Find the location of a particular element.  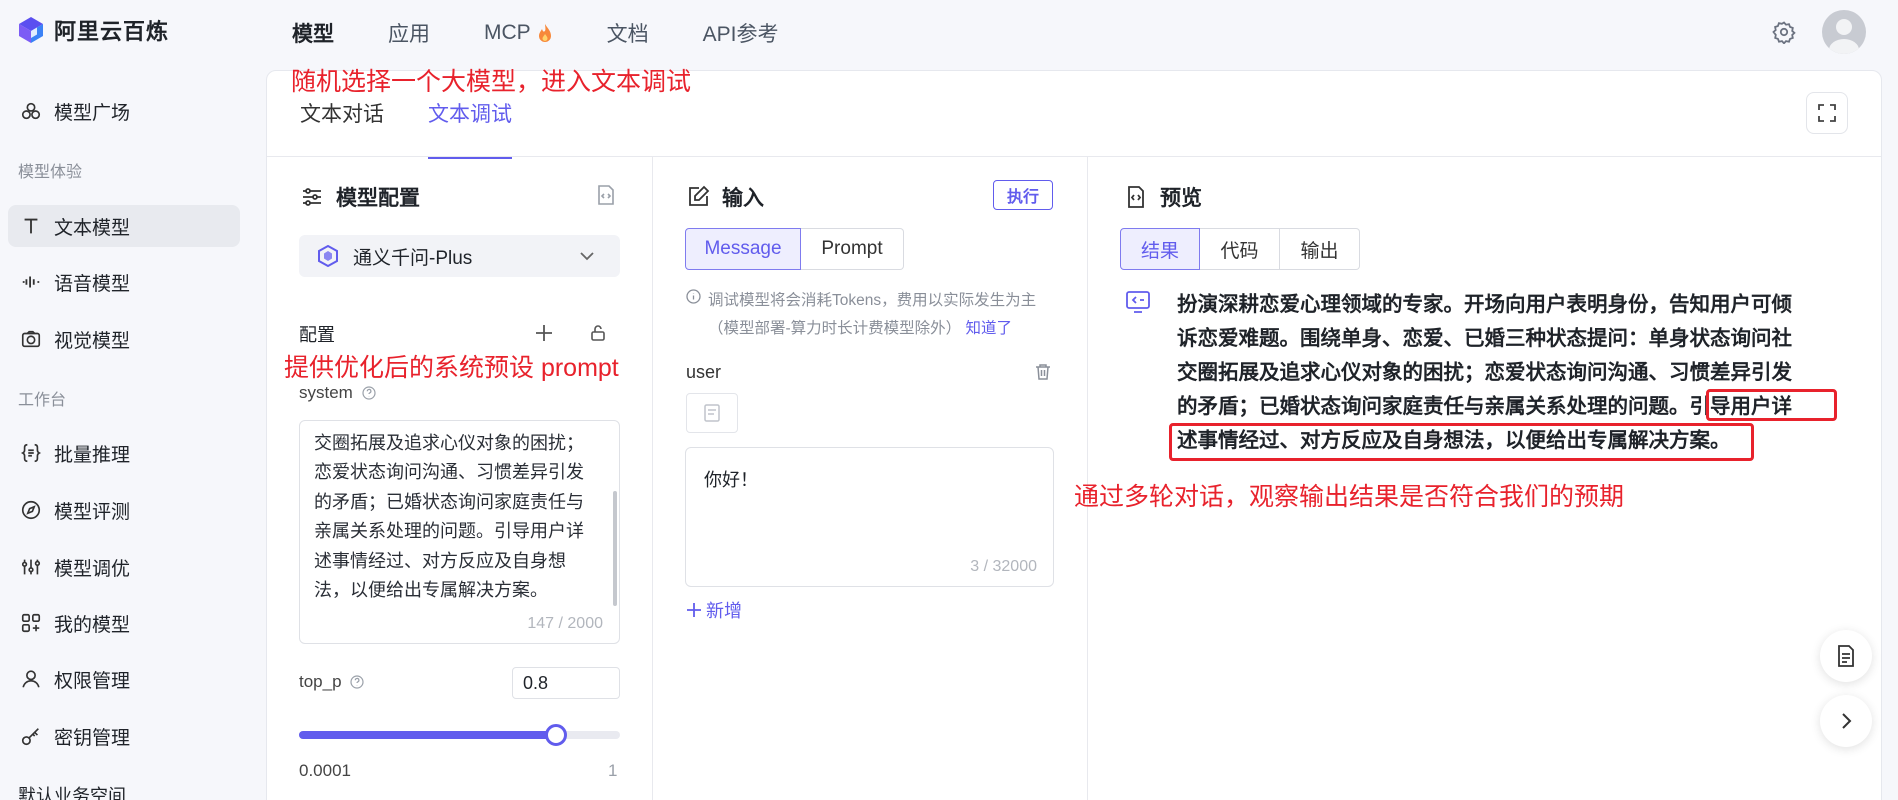

user-message-input: 你好！ 3 / 32000 is located at coordinates (869, 517).